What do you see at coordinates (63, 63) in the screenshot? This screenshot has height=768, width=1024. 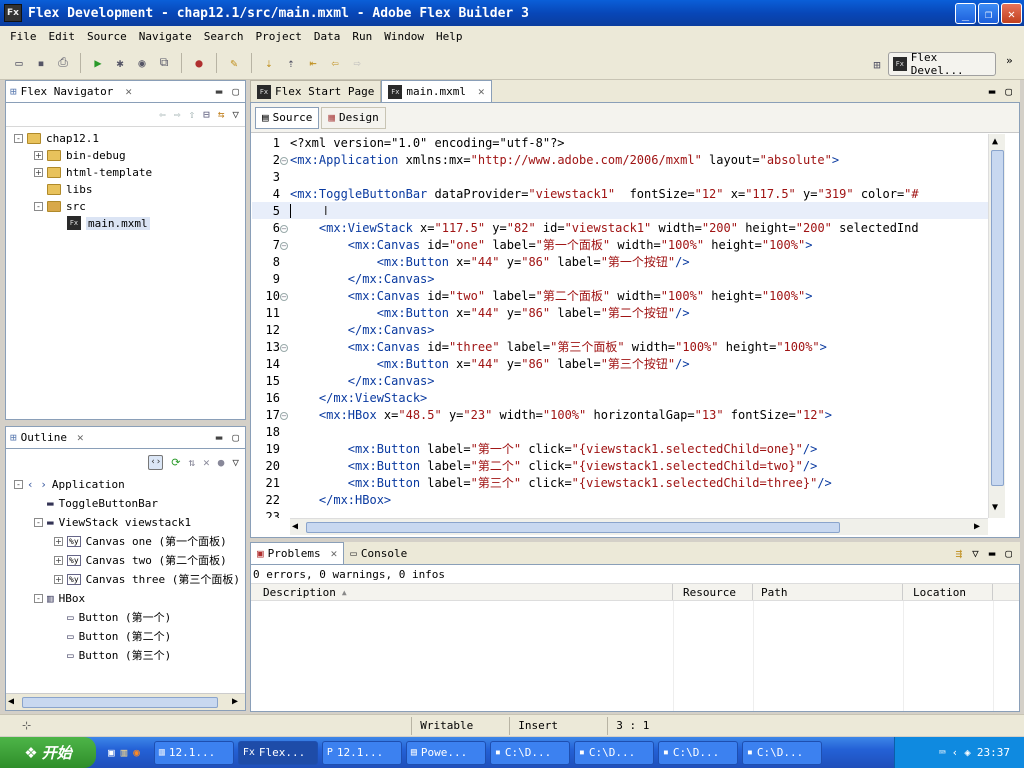 I see `print-icon: ⎙` at bounding box center [63, 63].